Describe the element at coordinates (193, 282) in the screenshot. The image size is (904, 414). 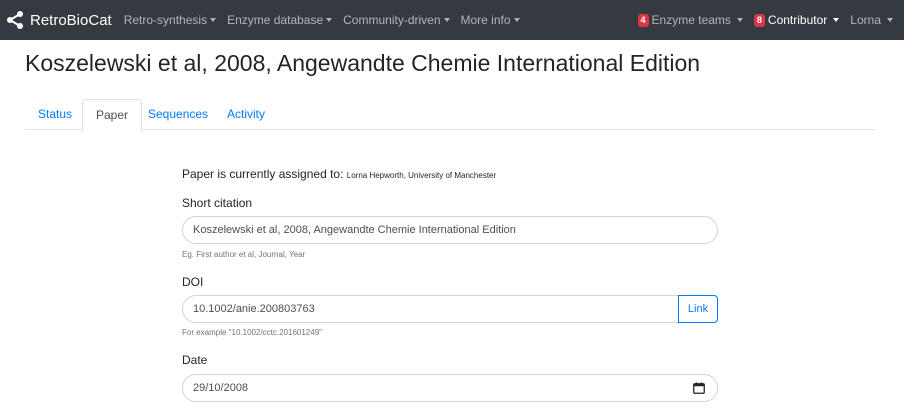
I see `doi-label: DOI` at that location.